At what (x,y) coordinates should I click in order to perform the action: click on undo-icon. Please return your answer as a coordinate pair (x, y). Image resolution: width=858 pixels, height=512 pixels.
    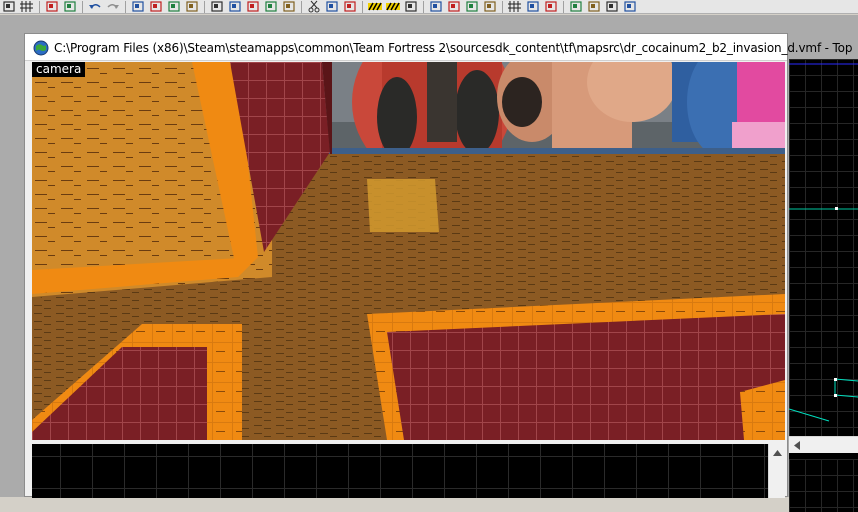
    Looking at the image, I should click on (95, 6).